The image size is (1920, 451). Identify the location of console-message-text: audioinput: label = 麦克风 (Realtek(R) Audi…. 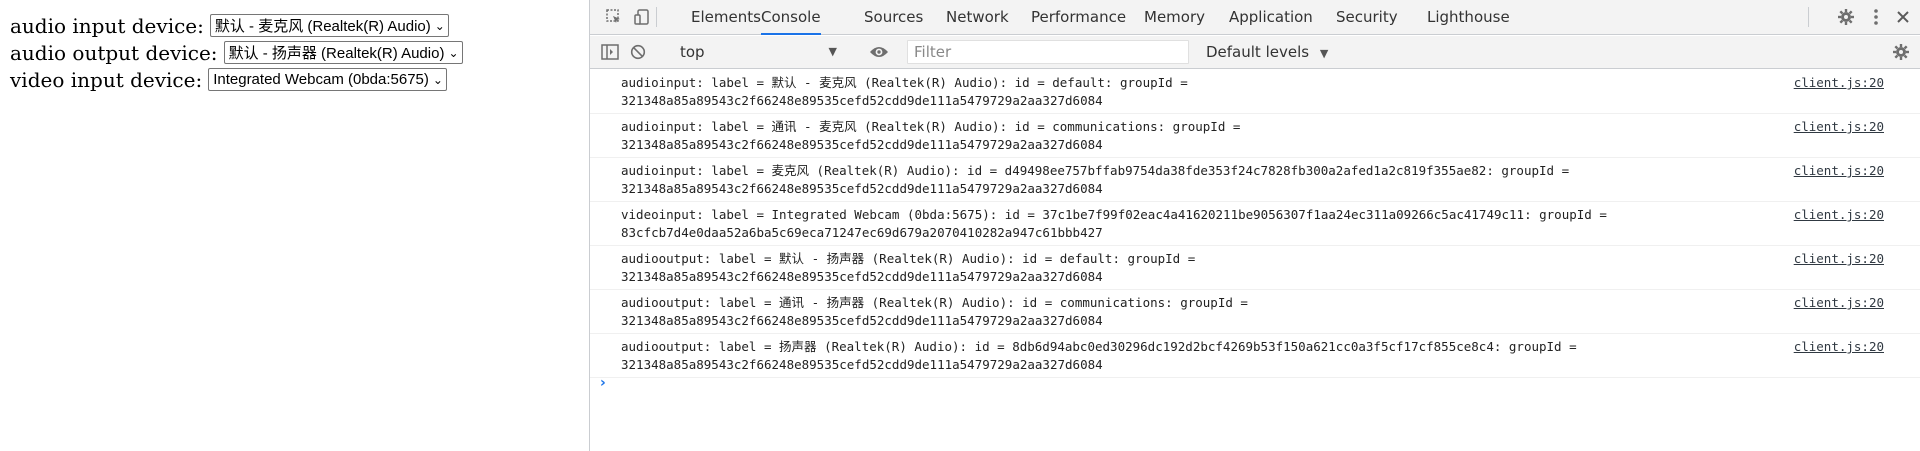
(1095, 179).